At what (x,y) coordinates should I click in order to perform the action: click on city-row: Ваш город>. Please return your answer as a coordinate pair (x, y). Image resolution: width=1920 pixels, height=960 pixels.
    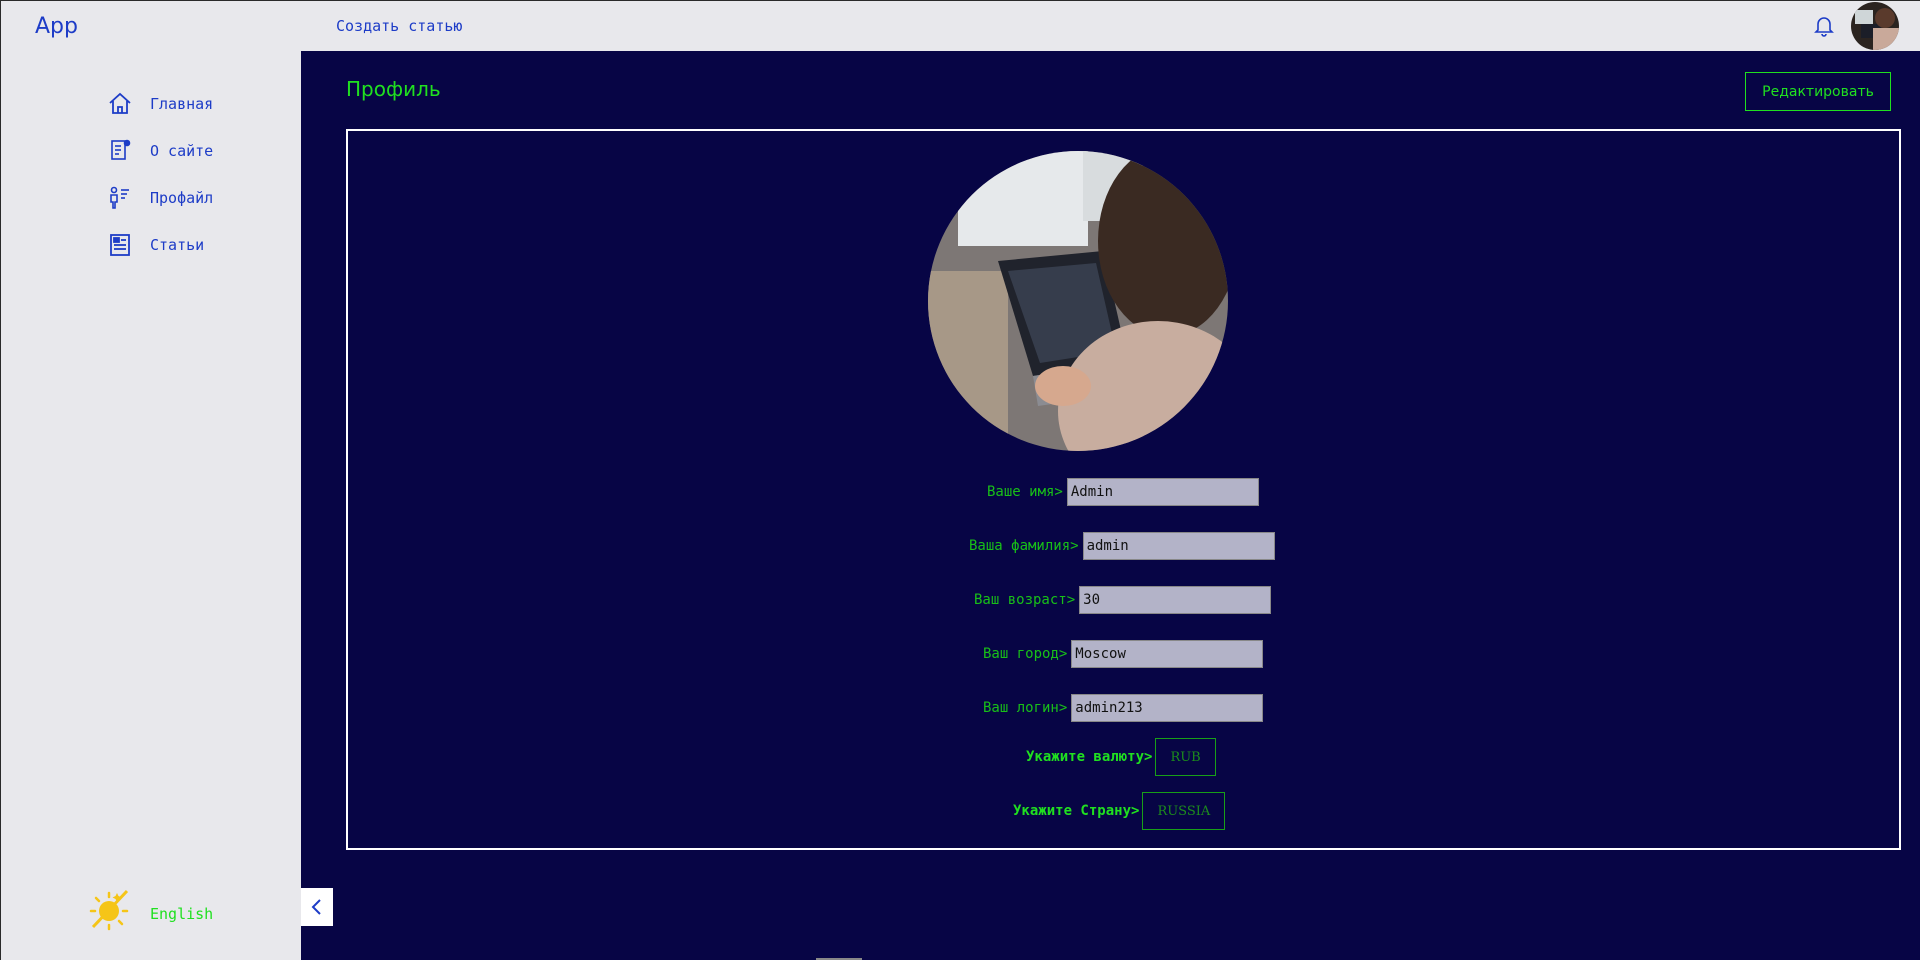
    Looking at the image, I should click on (1123, 654).